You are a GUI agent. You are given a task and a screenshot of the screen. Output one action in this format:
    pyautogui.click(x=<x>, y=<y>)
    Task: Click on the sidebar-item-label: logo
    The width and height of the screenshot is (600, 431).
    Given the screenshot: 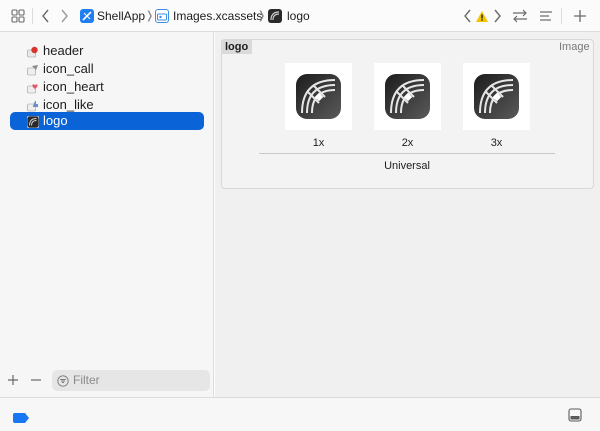 What is the action you would take?
    pyautogui.click(x=55, y=120)
    